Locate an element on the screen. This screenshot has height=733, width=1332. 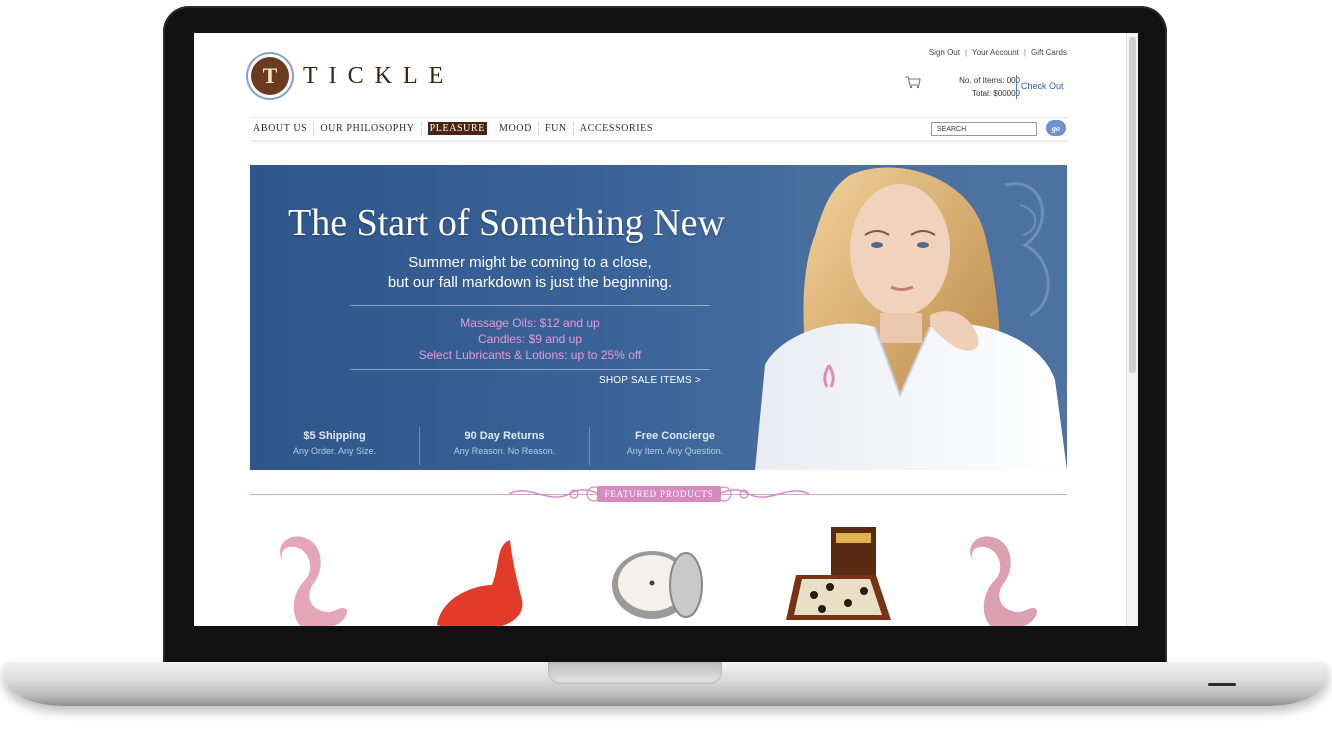
perk-title: 90 Day Returns is located at coordinates (504, 436).